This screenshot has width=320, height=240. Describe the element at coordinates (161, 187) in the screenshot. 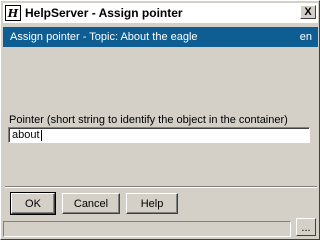

I see `button-separator` at that location.